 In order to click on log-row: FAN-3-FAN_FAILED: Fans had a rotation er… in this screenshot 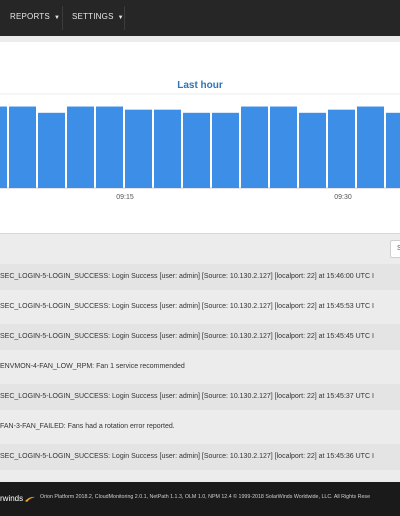, I will do `click(200, 427)`.